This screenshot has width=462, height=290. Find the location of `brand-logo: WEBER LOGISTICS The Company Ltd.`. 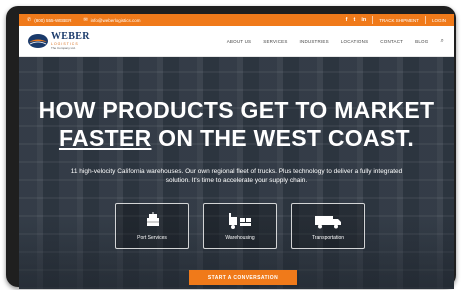

brand-logo: WEBER LOGISTICS The Company Ltd. is located at coordinates (54, 40).